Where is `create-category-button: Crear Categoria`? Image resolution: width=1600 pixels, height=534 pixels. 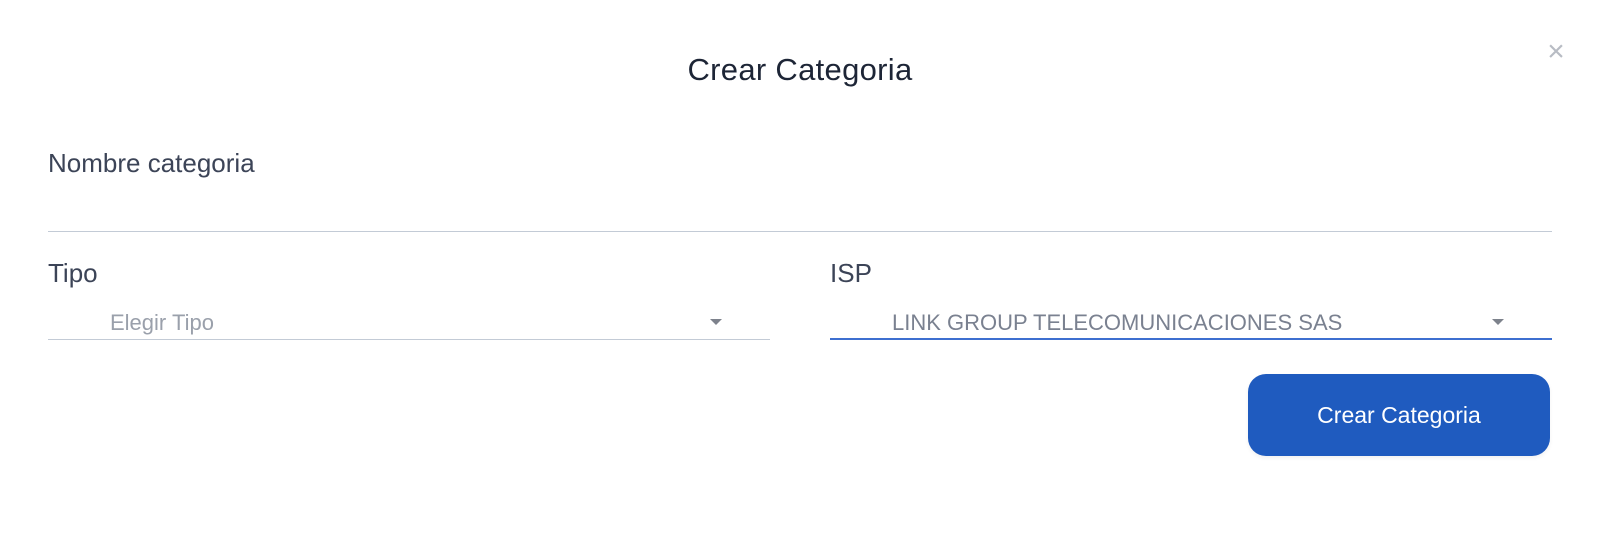 create-category-button: Crear Categoria is located at coordinates (1399, 415).